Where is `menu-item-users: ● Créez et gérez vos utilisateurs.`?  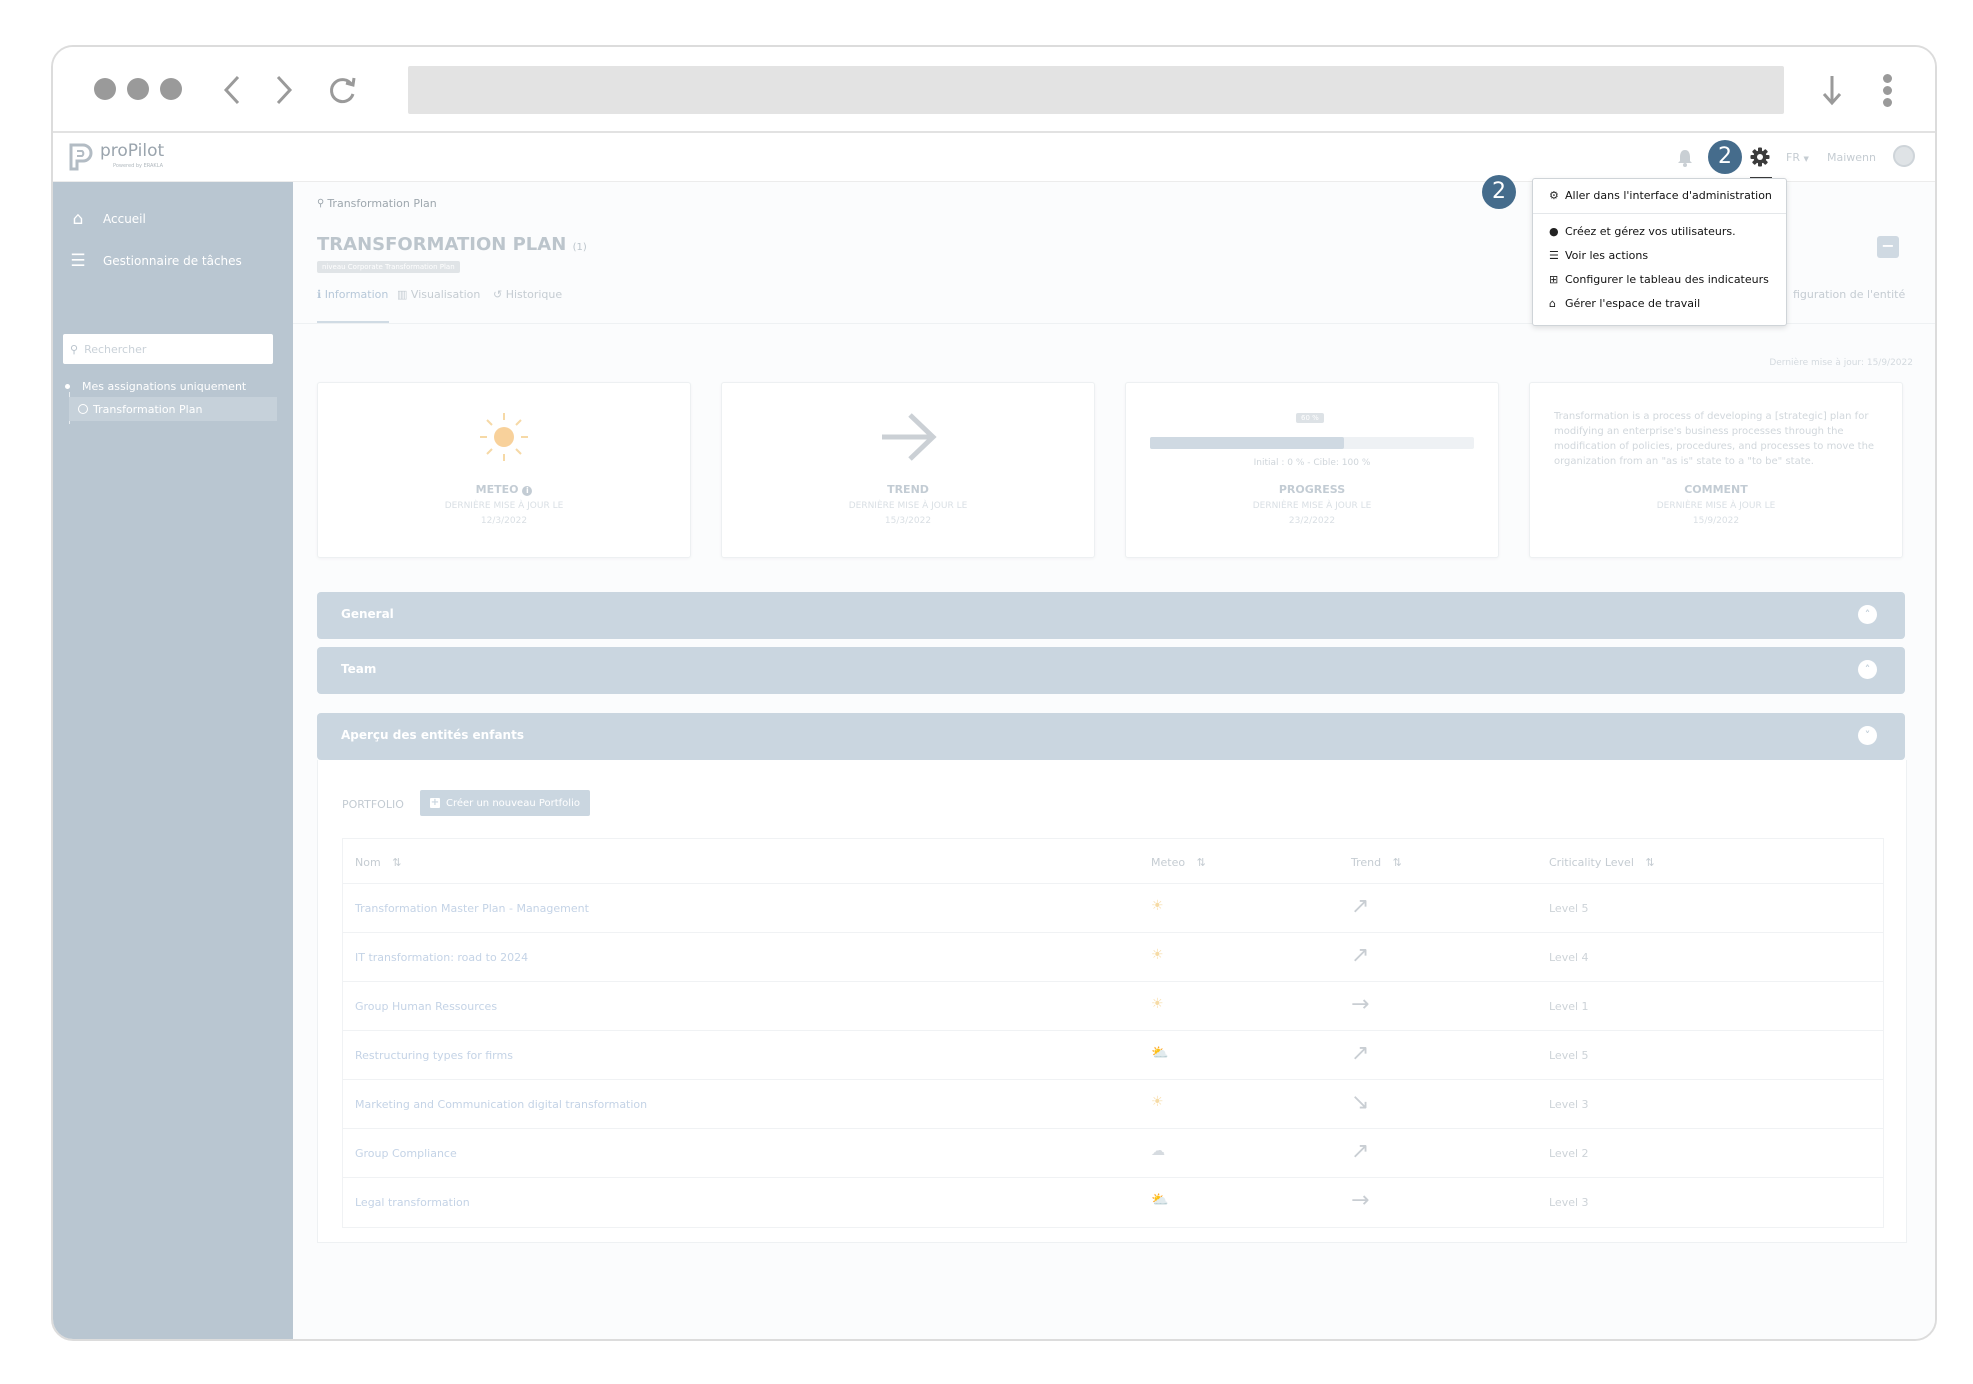
menu-item-users: ● Créez et gérez vos utilisateurs. is located at coordinates (1642, 231).